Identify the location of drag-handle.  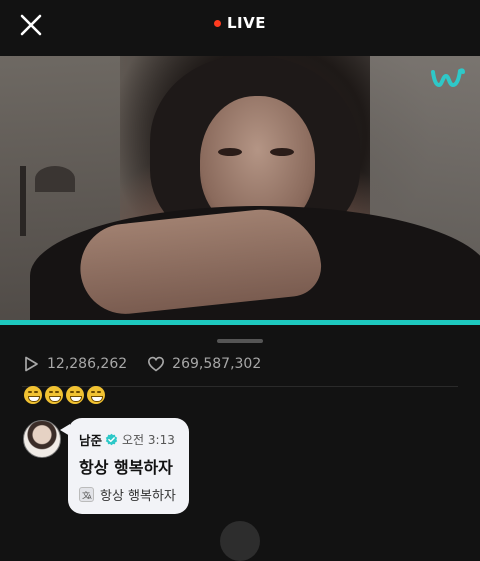
(240, 341).